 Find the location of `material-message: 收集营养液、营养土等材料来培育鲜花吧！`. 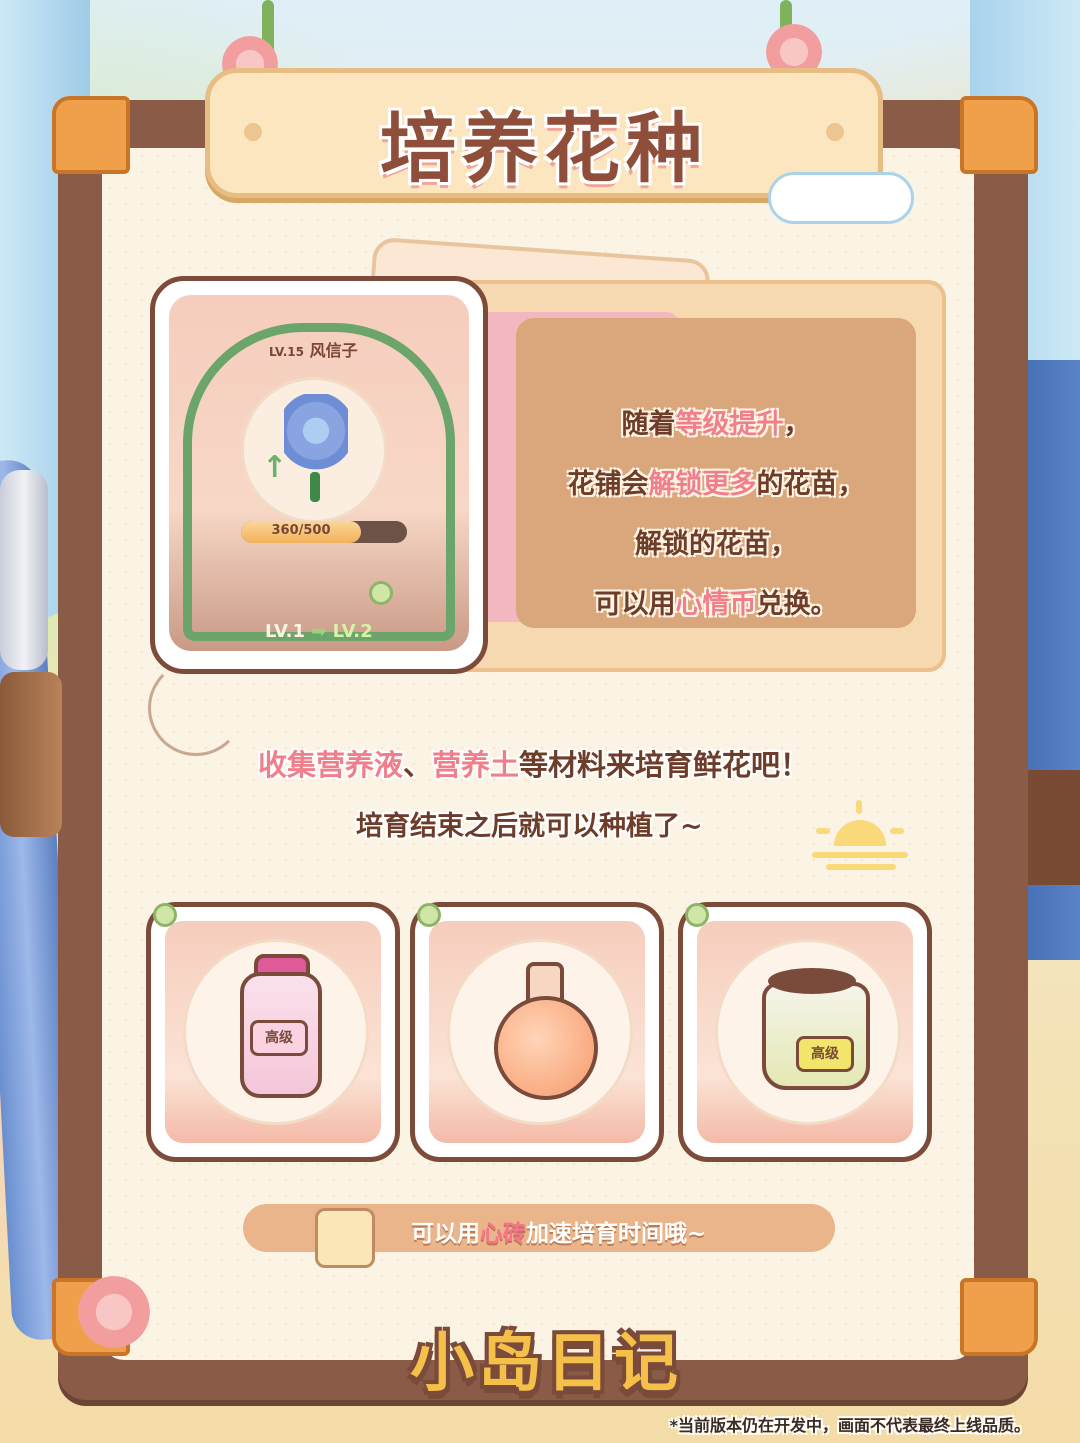

material-message: 收集营养液、营养土等材料来培育鲜花吧！ is located at coordinates (533, 763).